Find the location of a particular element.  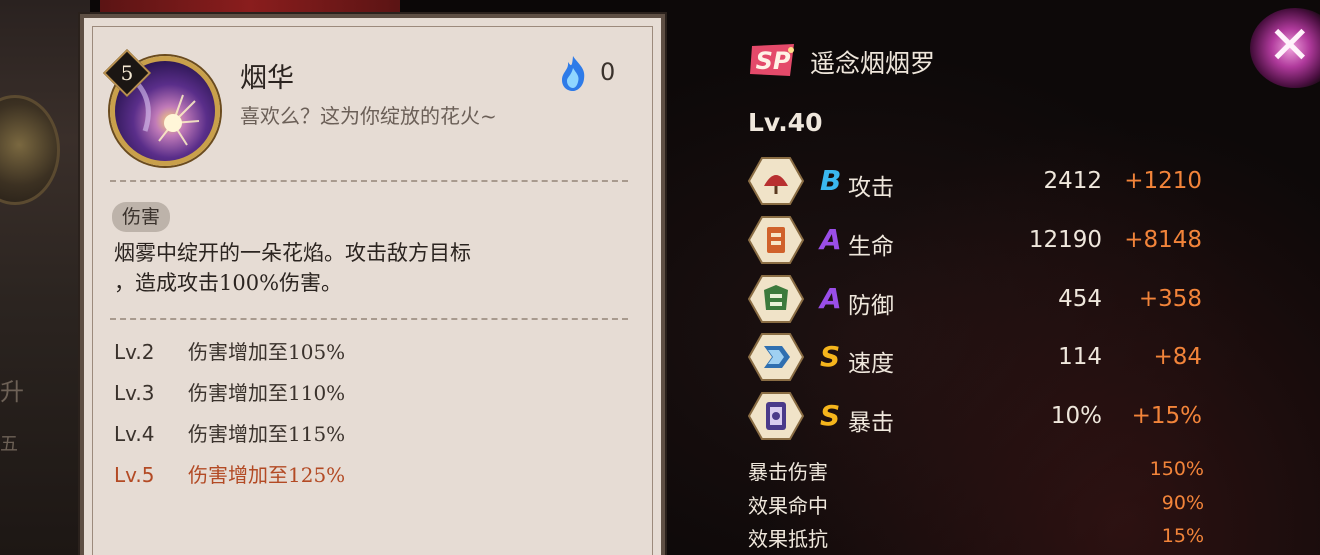

sp-rarity-badge: SP is located at coordinates (772, 60).